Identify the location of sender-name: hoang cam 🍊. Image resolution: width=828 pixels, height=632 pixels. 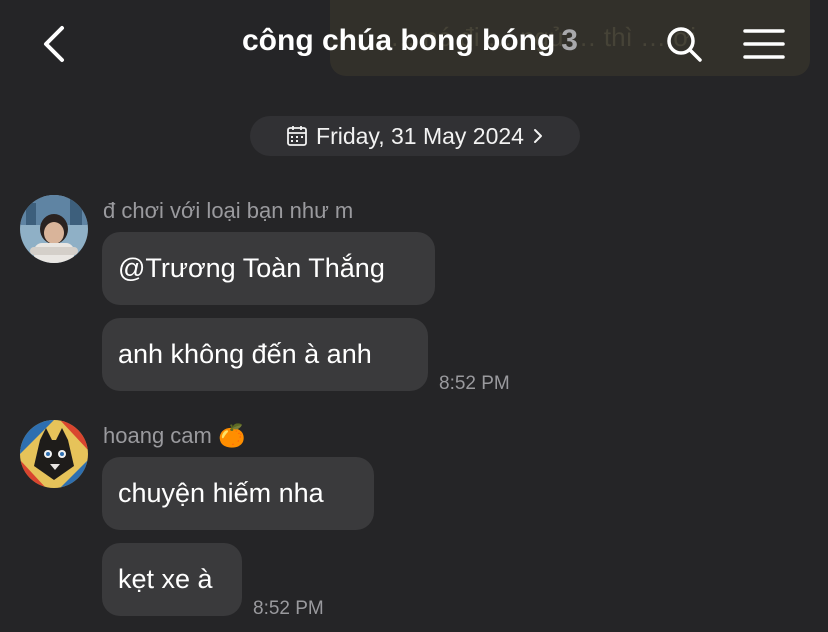
(174, 435).